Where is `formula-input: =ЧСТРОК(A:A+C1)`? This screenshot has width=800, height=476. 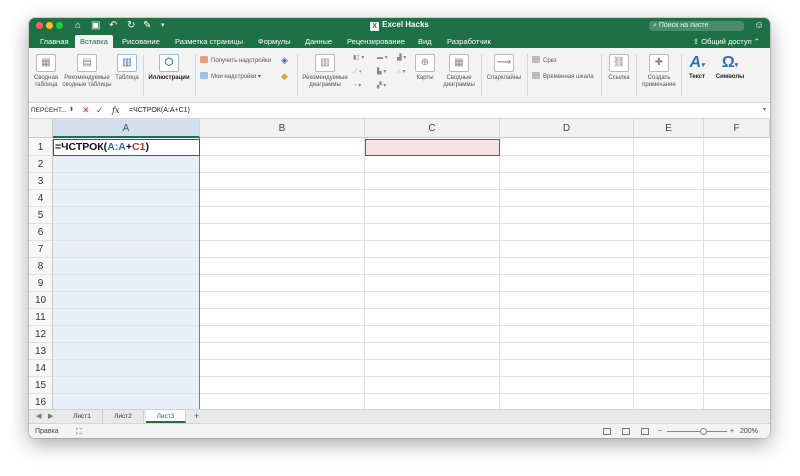 formula-input: =ЧСТРОК(A:A+C1) is located at coordinates (159, 110).